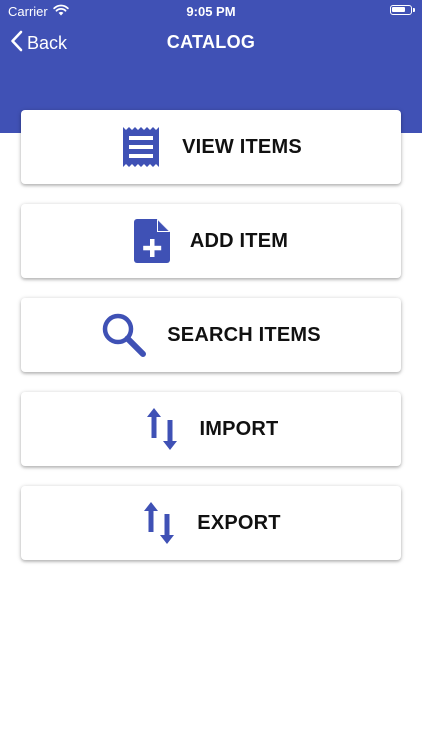 Image resolution: width=422 pixels, height=750 pixels. What do you see at coordinates (239, 240) in the screenshot?
I see `add-item-label: ADD ITEM` at bounding box center [239, 240].